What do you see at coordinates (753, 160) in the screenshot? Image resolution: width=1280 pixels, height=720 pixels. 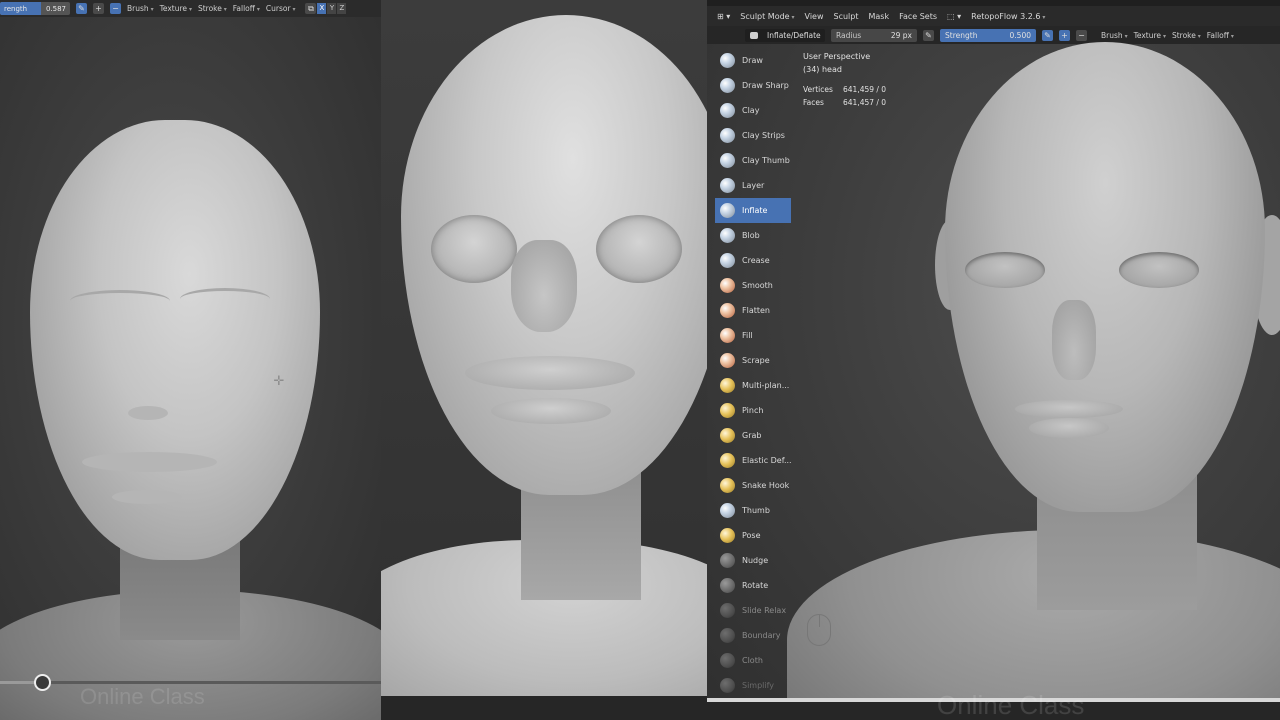 I see `tool-clay-thumb: Clay Thumb` at bounding box center [753, 160].